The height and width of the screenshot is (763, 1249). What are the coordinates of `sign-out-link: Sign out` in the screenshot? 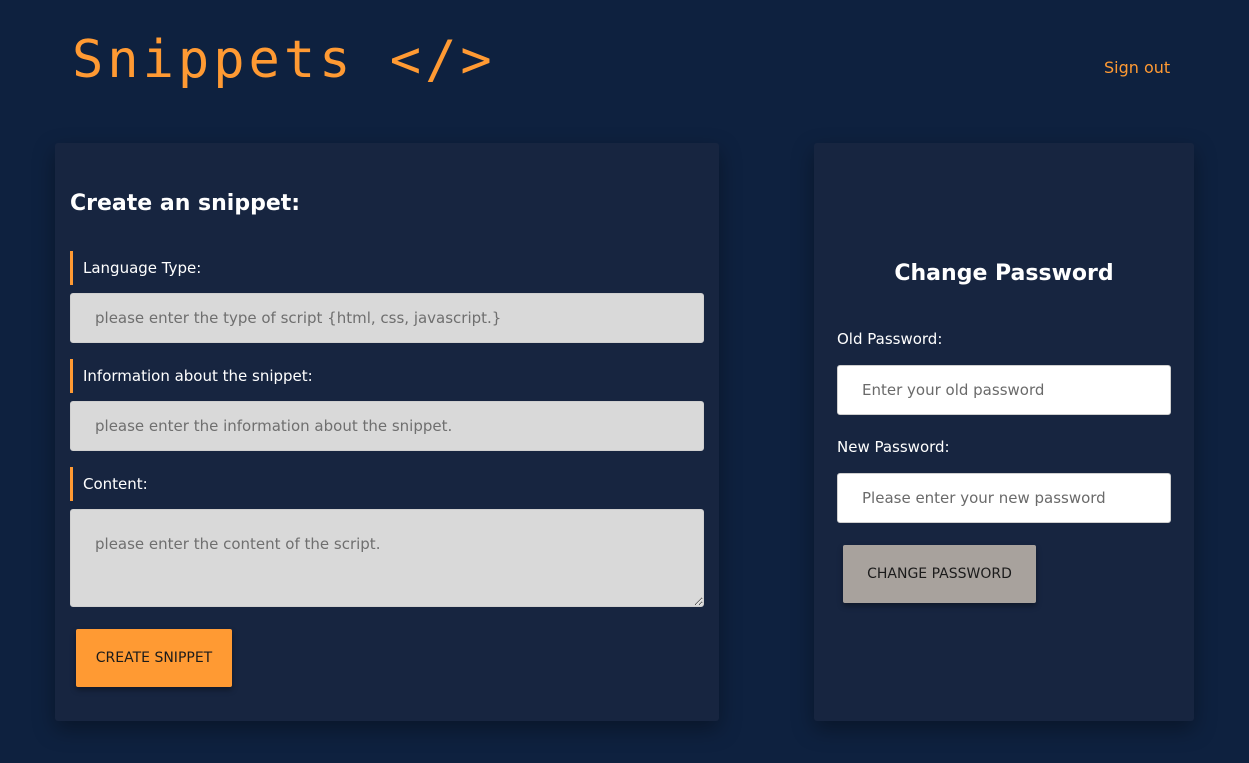 It's located at (1137, 67).